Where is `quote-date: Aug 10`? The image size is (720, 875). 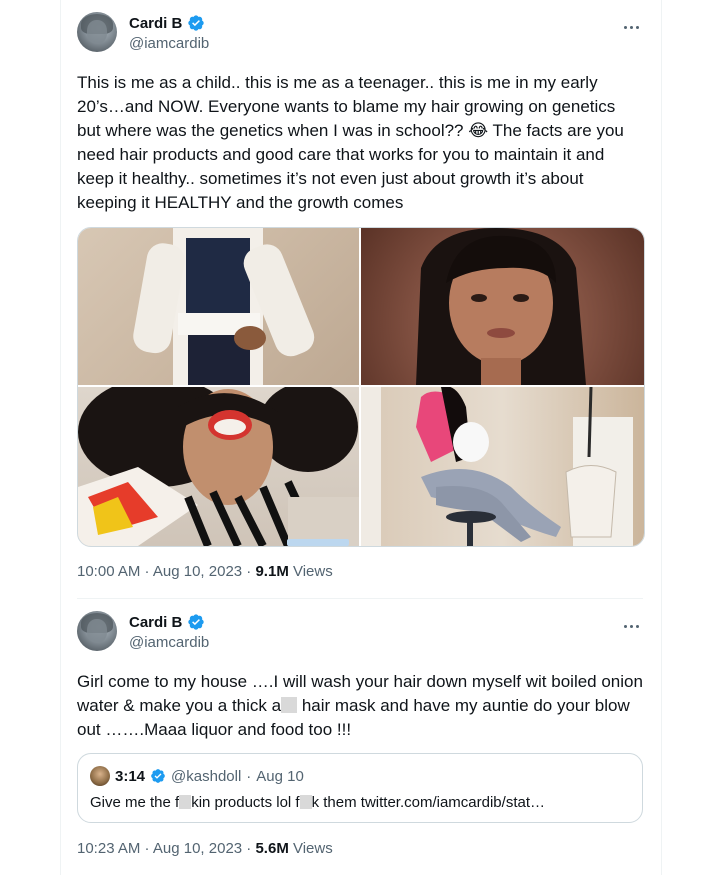 quote-date: Aug 10 is located at coordinates (280, 776).